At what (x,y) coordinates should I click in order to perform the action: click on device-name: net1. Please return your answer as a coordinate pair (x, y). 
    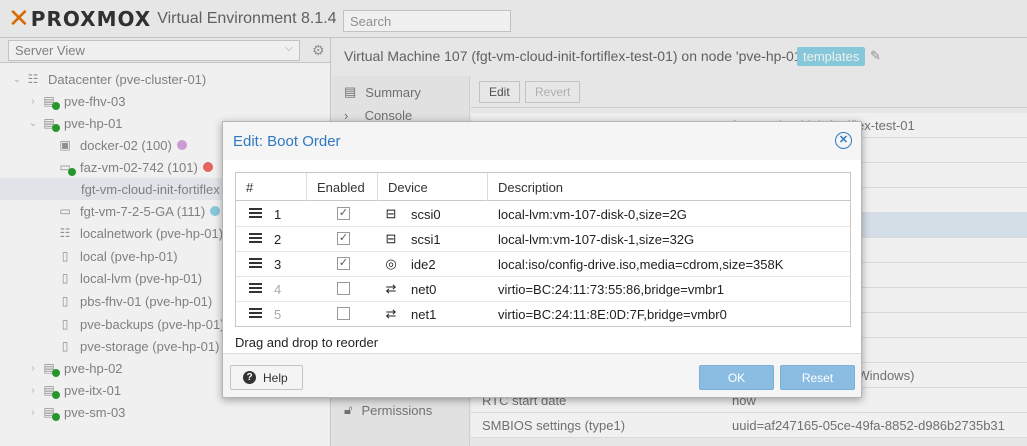
    Looking at the image, I should click on (424, 314).